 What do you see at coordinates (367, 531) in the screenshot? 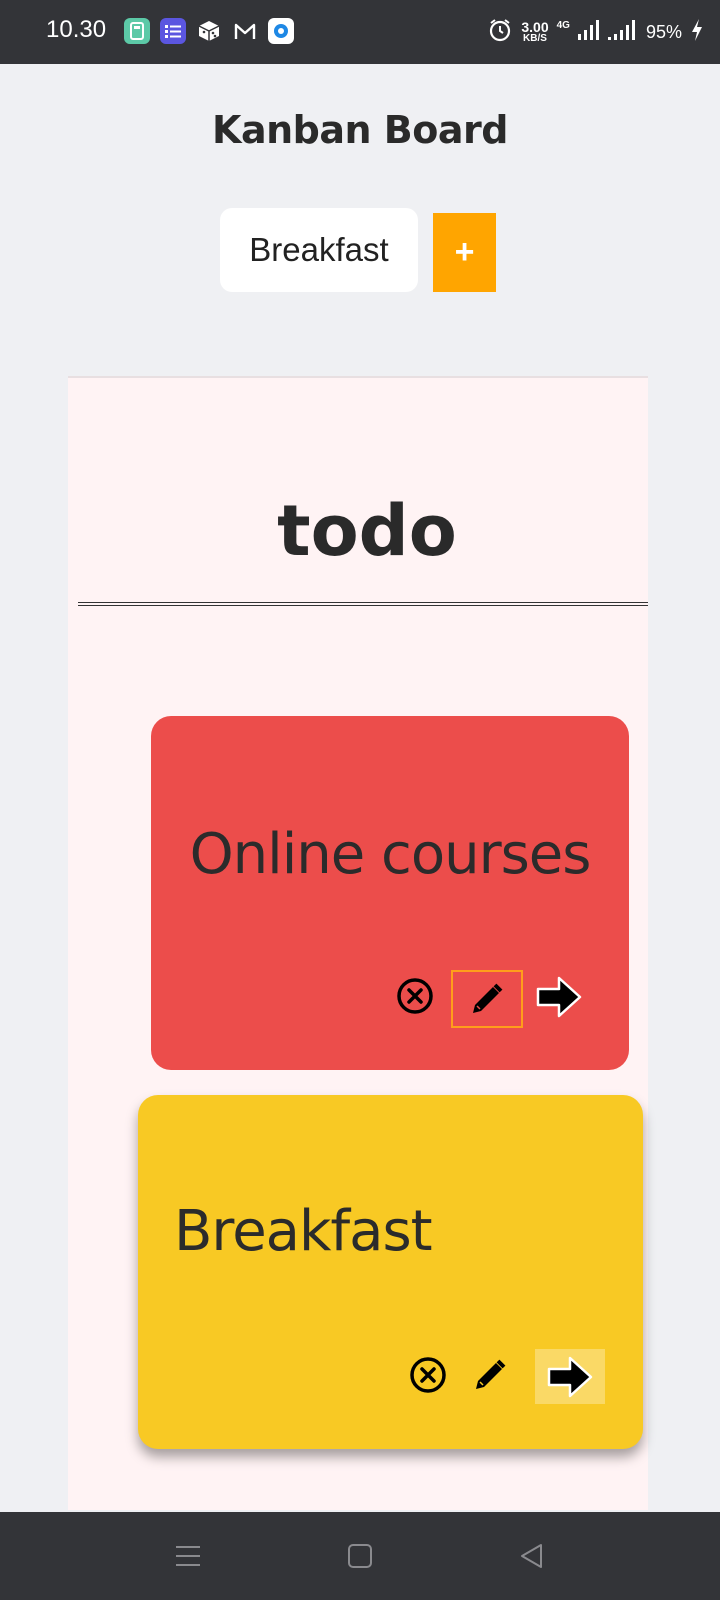
I see `column-title: todo` at bounding box center [367, 531].